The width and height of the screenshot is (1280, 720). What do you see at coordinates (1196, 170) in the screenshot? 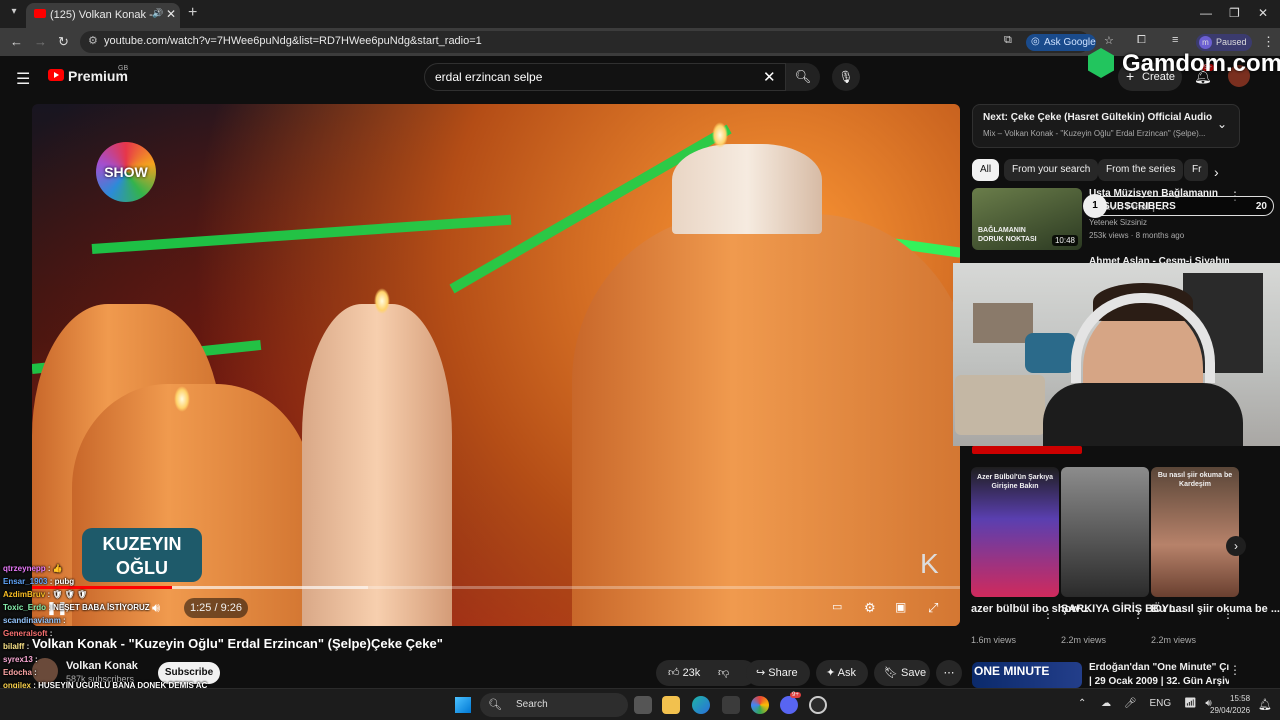
I see `chip-more: Fr` at bounding box center [1196, 170].